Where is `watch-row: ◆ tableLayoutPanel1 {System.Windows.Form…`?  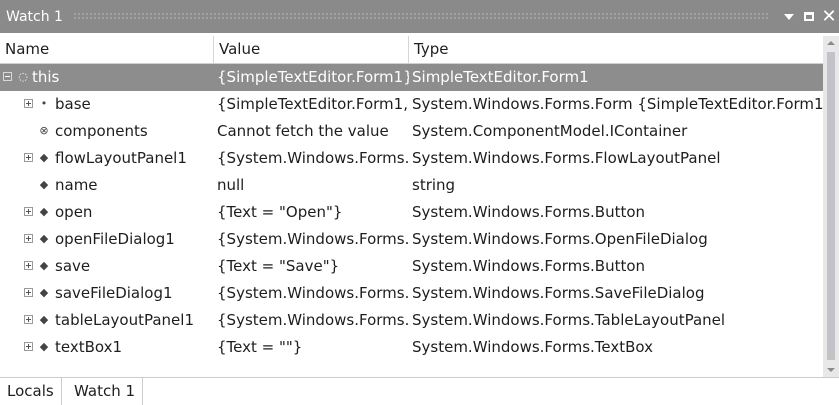
watch-row: ◆ tableLayoutPanel1 {System.Windows.Form… is located at coordinates (411, 320).